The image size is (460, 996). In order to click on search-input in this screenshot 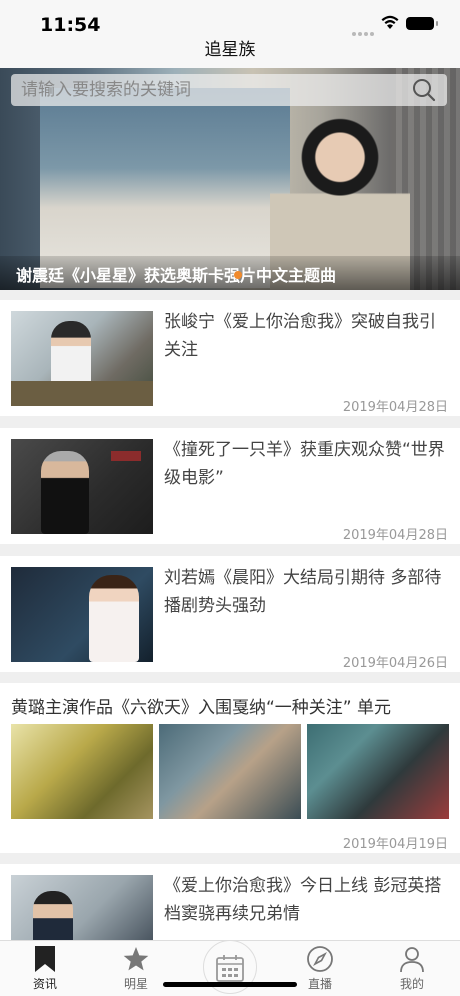, I will do `click(211, 90)`.